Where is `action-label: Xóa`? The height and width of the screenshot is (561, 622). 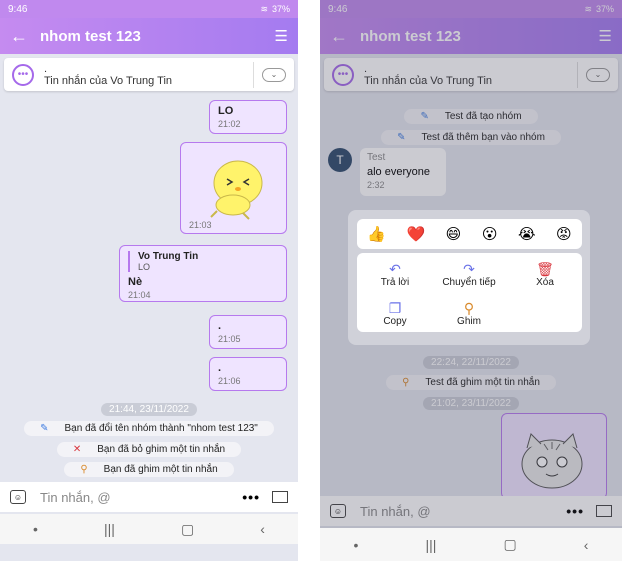
action-label: Xóa is located at coordinates (545, 282).